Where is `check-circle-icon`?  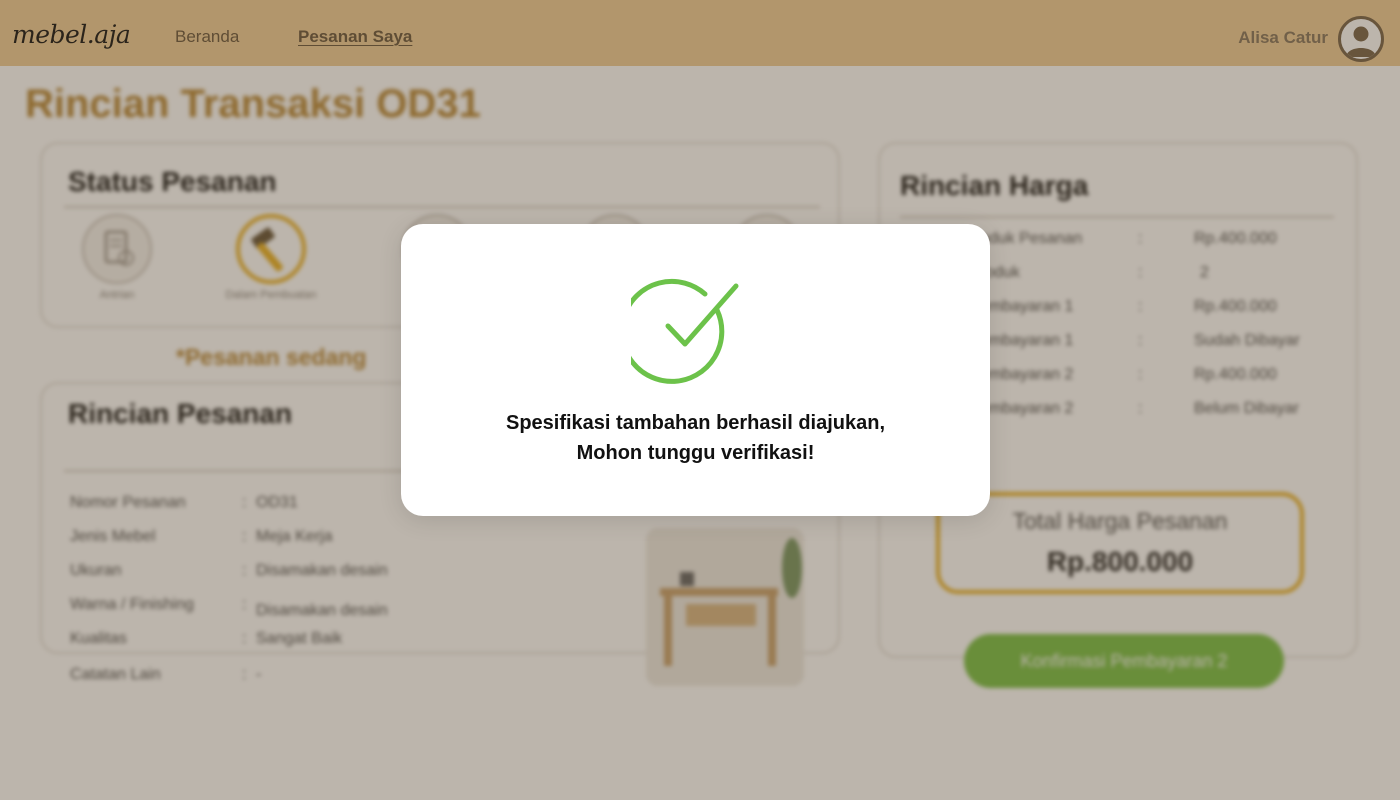
check-circle-icon is located at coordinates (680, 329).